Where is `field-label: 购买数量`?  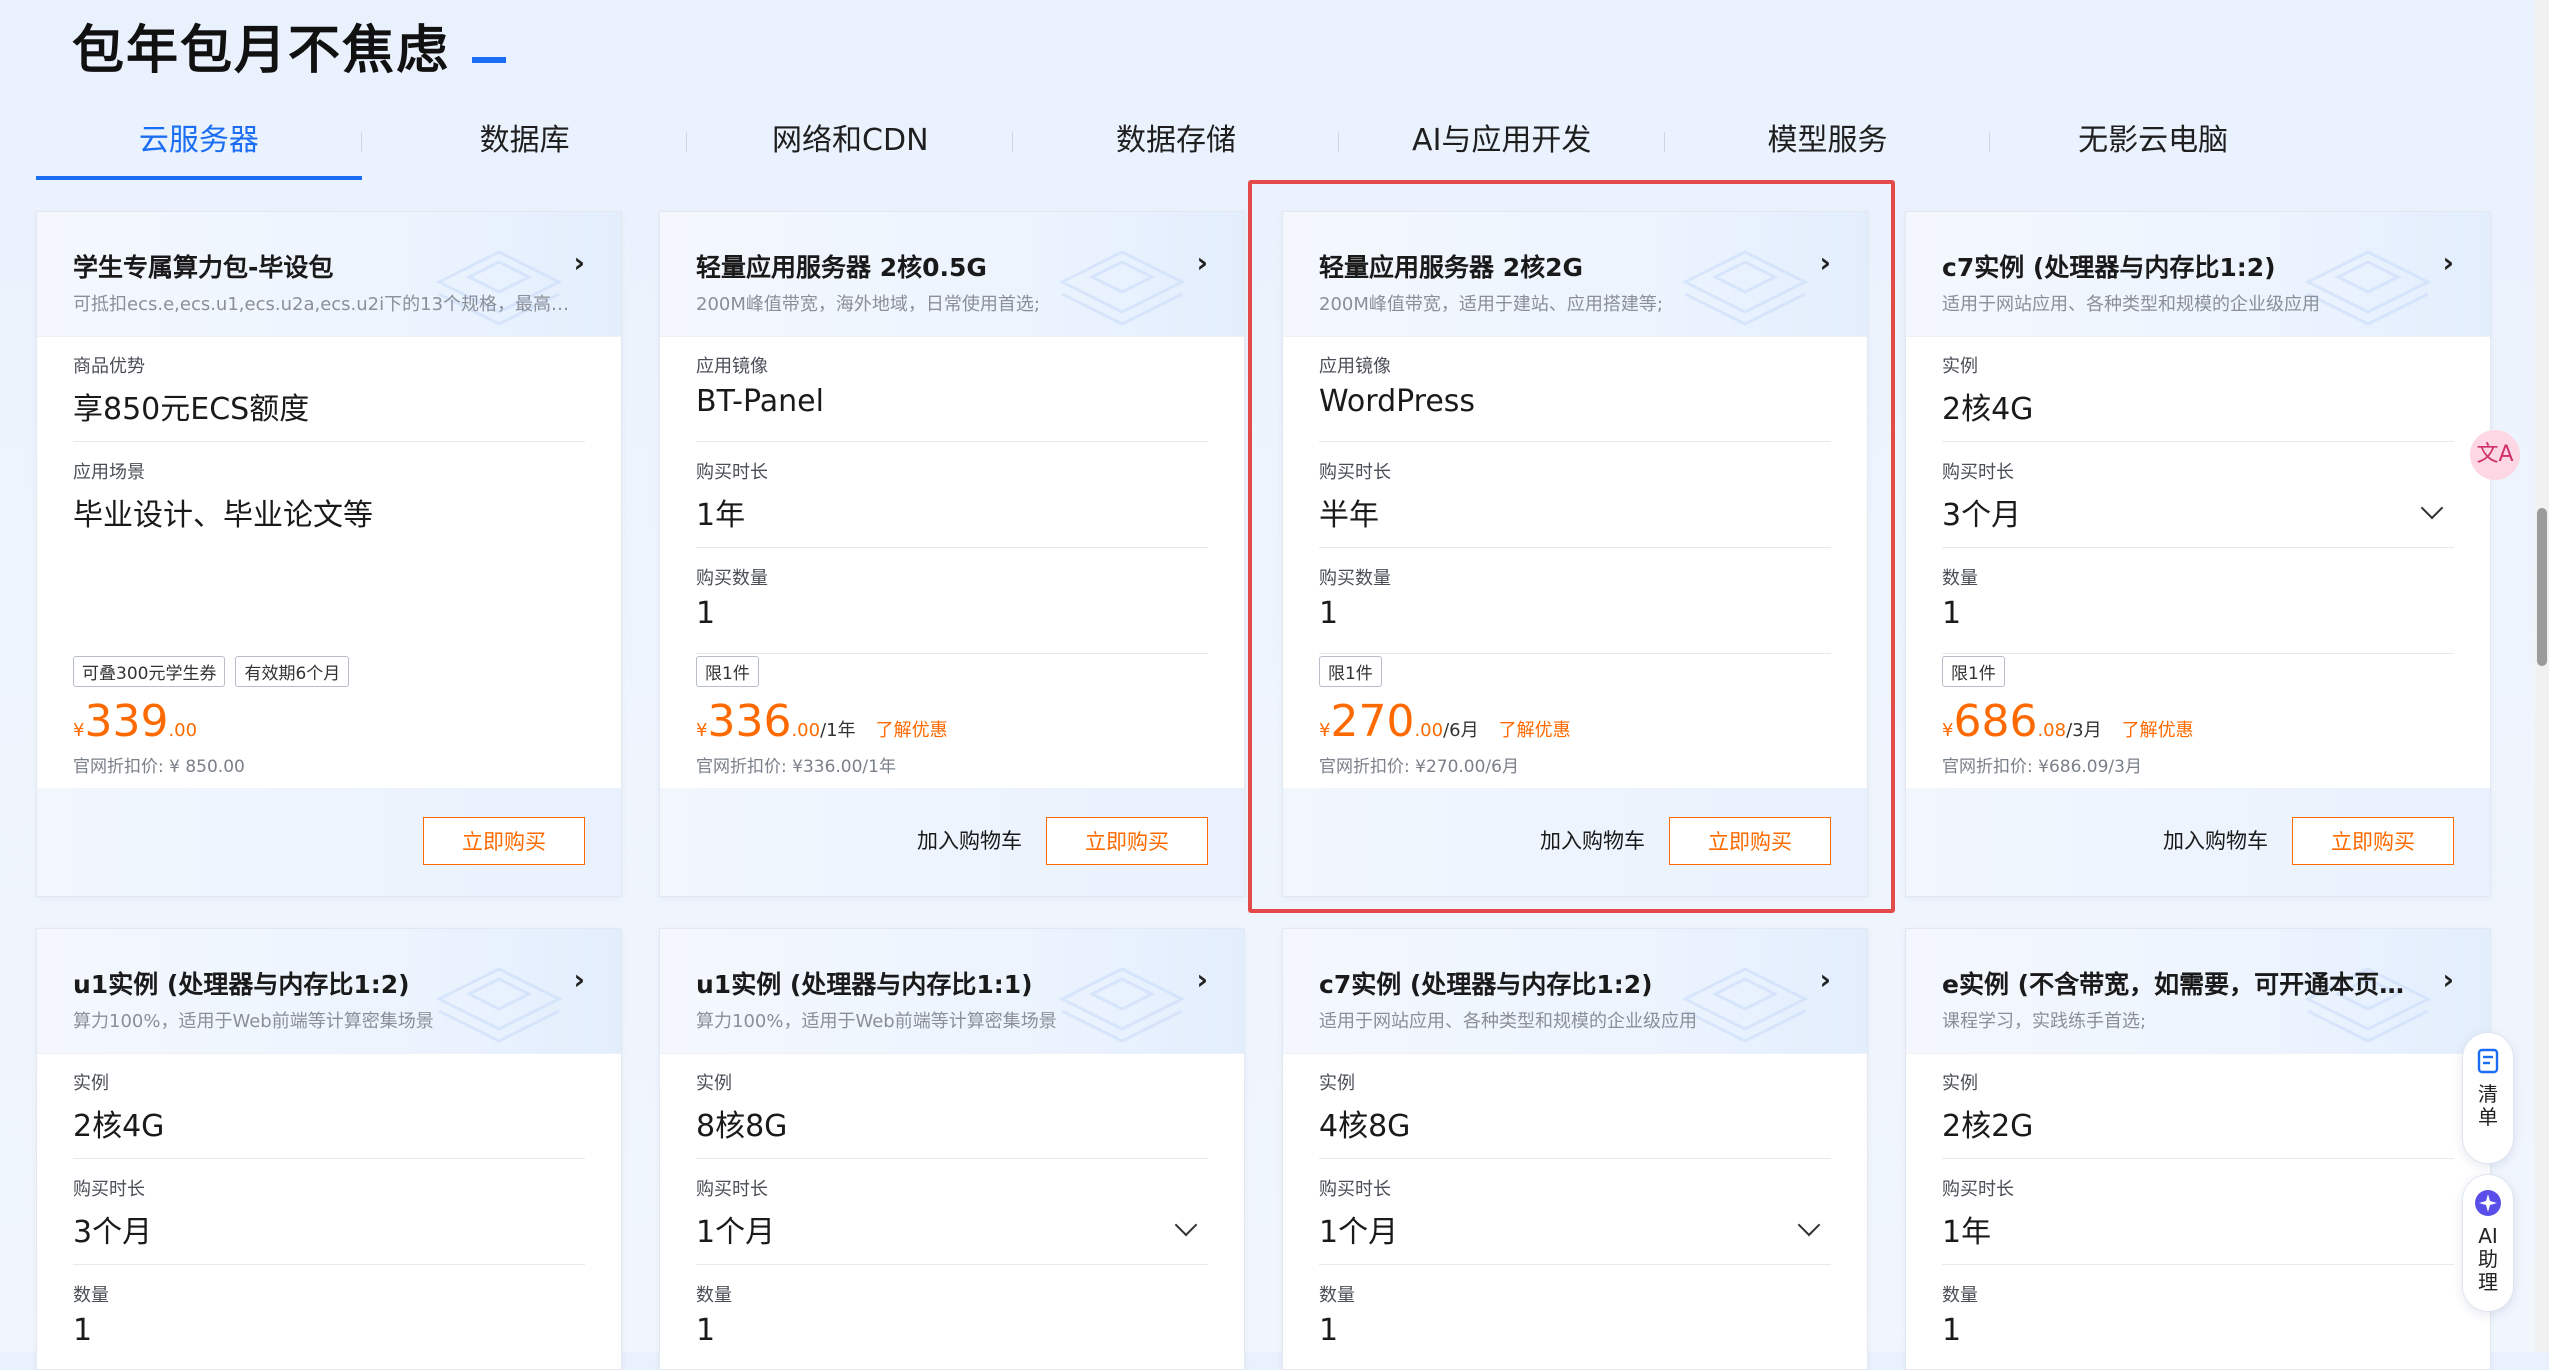
field-label: 购买数量 is located at coordinates (732, 578).